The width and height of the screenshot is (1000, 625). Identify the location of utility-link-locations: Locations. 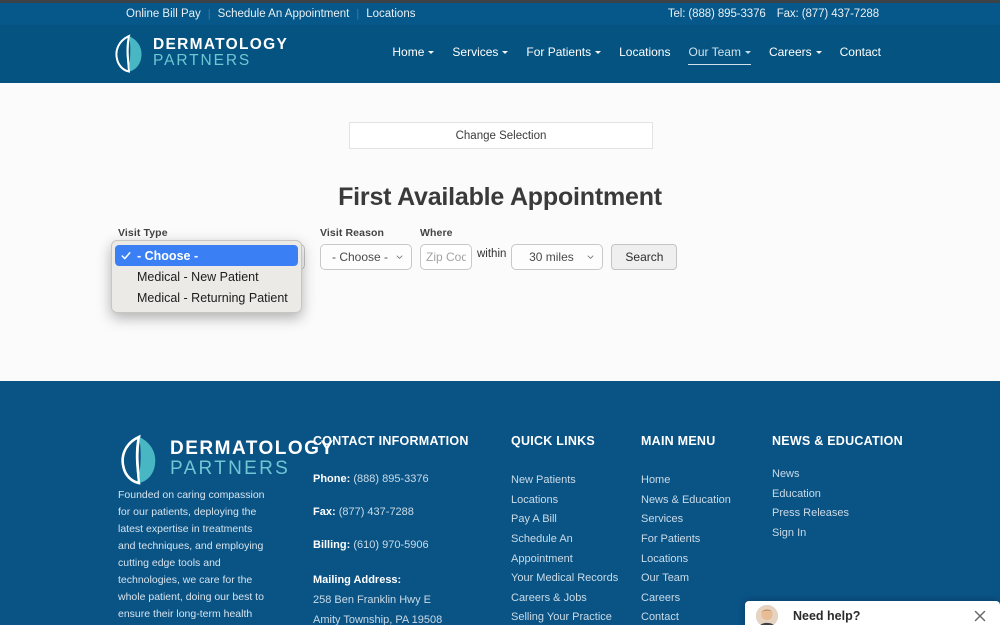
(390, 14).